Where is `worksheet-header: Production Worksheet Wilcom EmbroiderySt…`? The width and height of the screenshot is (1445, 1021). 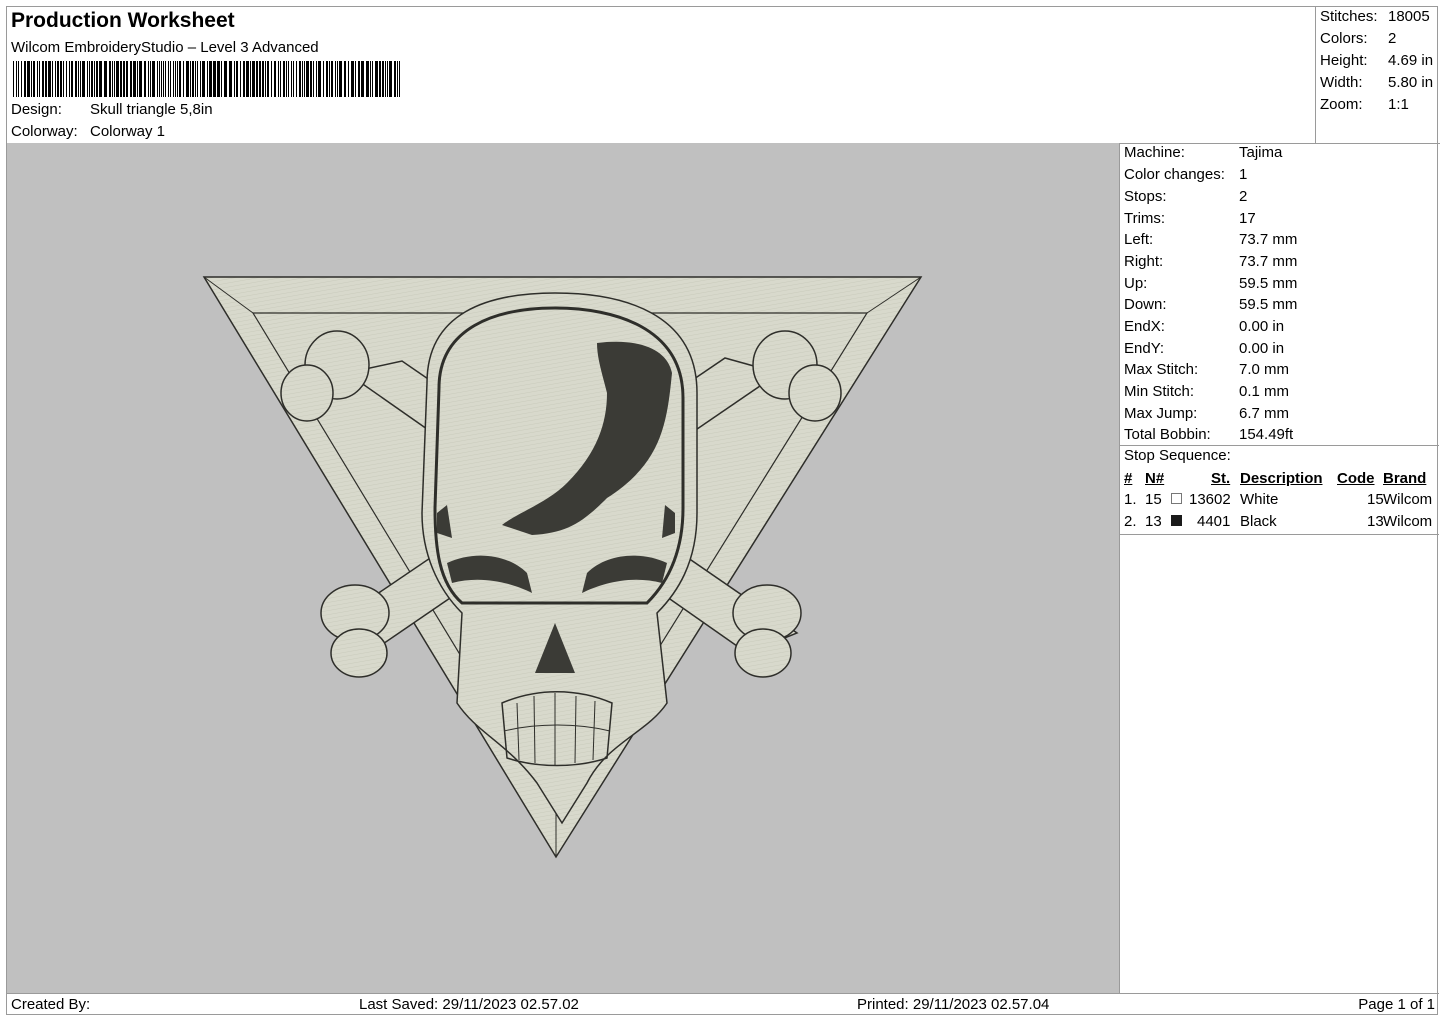
worksheet-header: Production Worksheet Wilcom EmbroiderySt… is located at coordinates (661, 75).